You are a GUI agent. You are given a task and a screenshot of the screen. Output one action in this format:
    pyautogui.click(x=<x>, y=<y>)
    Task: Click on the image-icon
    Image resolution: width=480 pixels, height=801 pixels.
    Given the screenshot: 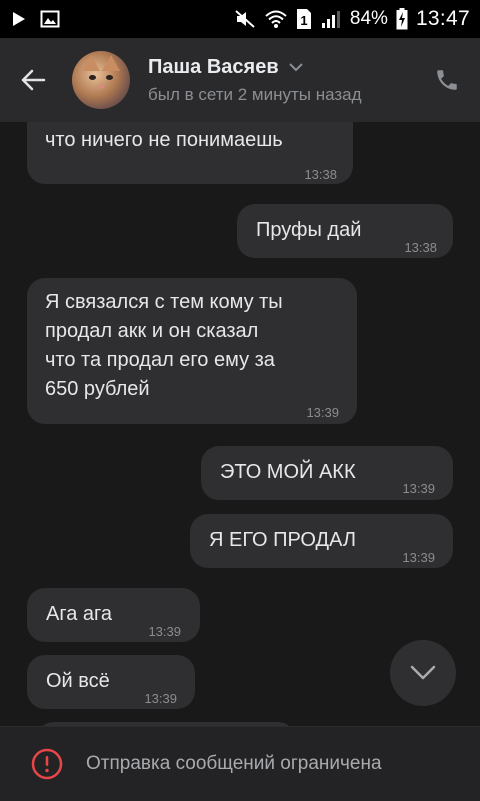 What is the action you would take?
    pyautogui.click(x=50, y=19)
    